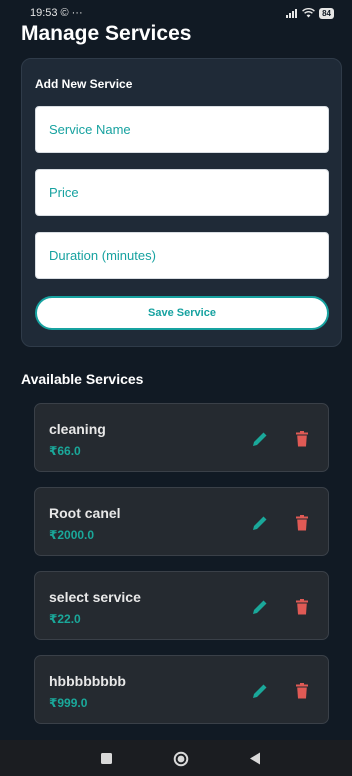 The image size is (352, 776). What do you see at coordinates (181, 689) in the screenshot?
I see `service-card: hbbbbbbbb ₹999.0` at bounding box center [181, 689].